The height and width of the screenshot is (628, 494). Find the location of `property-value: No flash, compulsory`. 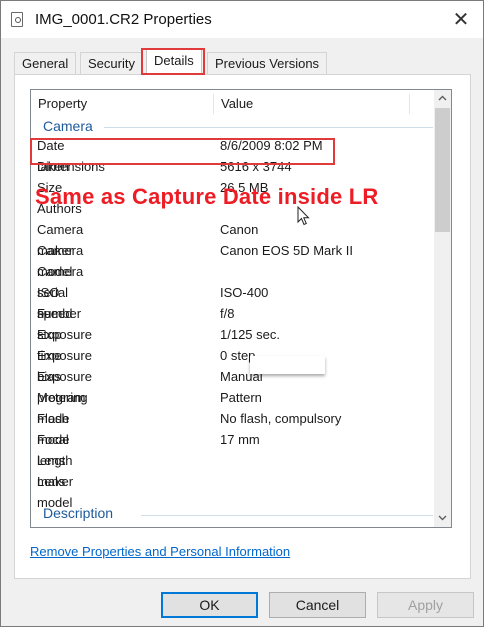

property-value: No flash, compulsory is located at coordinates (281, 418).